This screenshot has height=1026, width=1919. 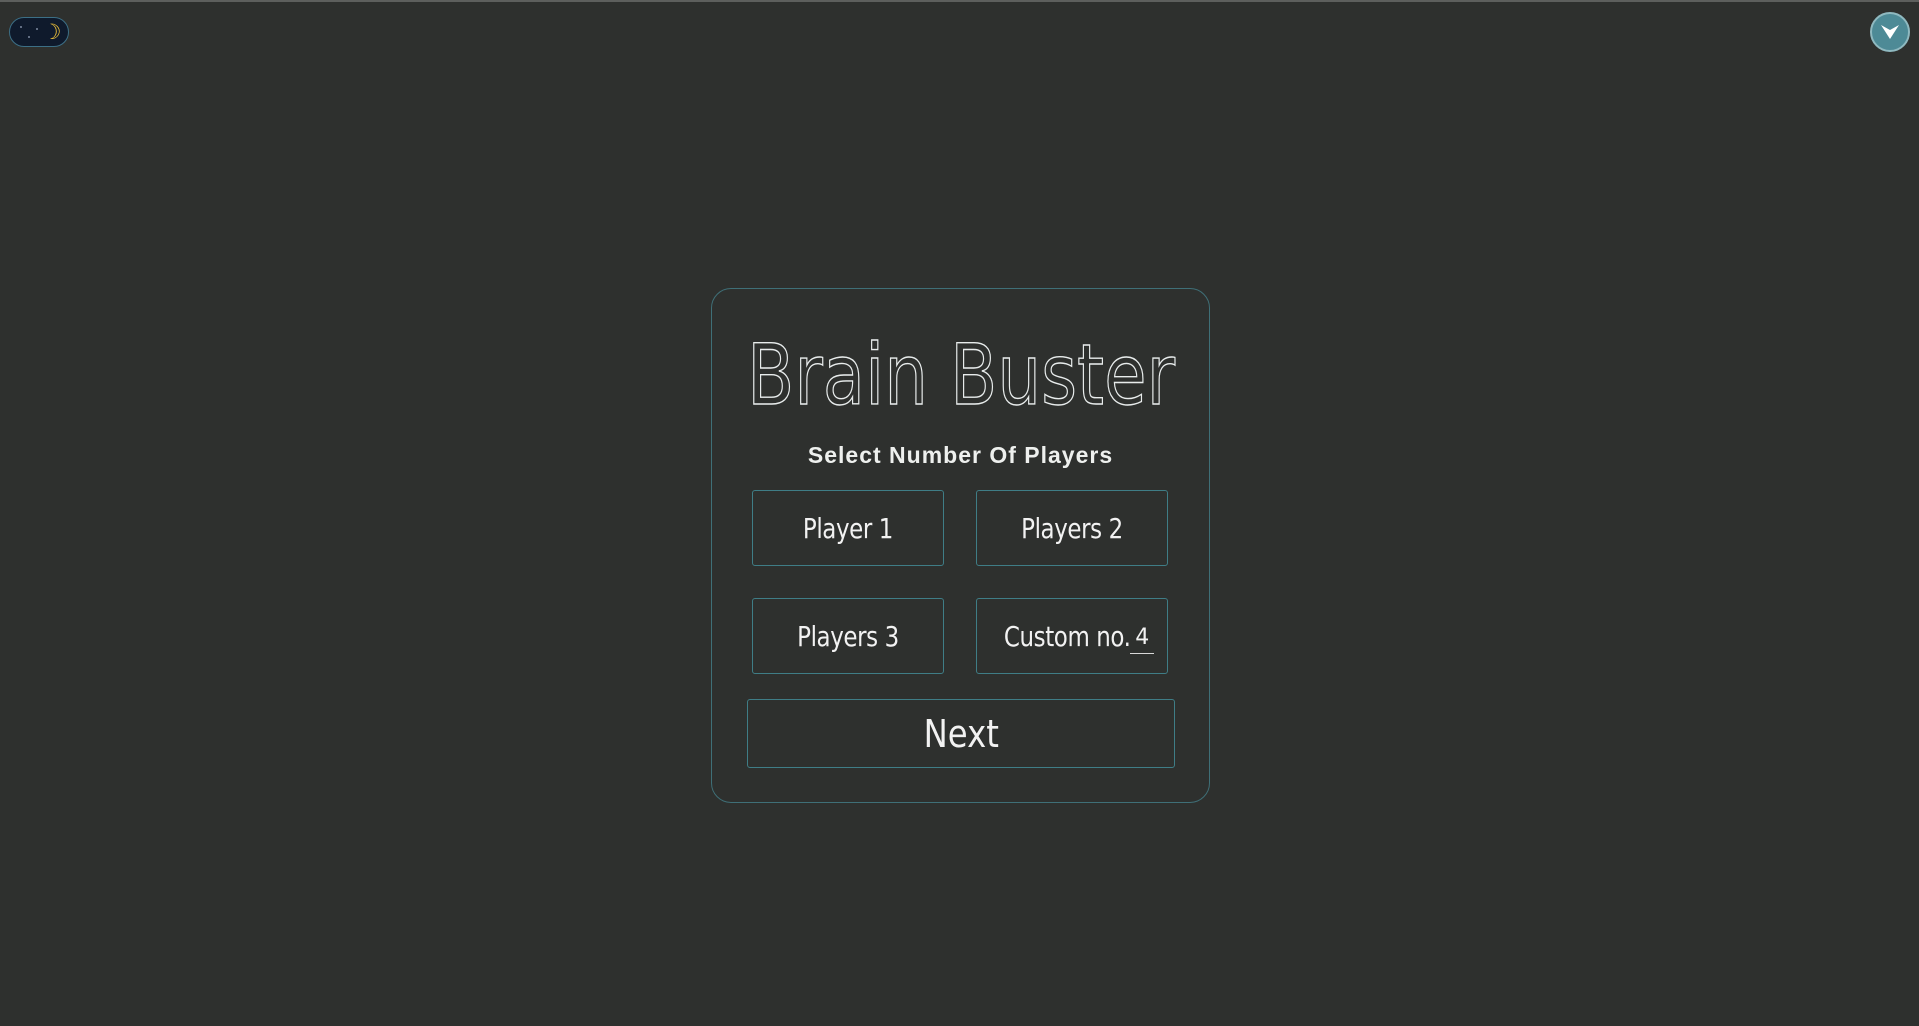 I want to click on game-title: Brain Buster, so click(x=960, y=371).